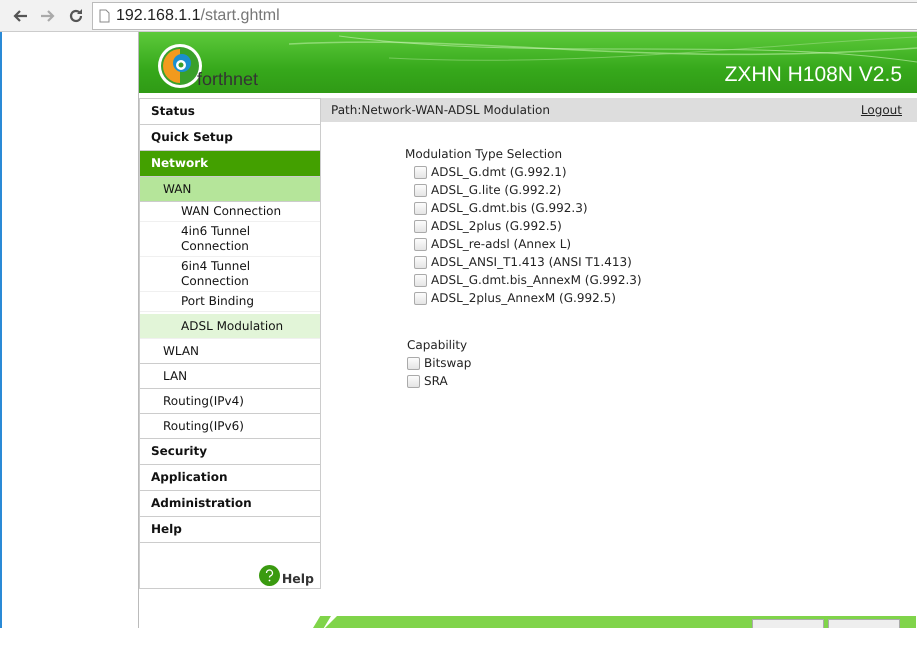 The image size is (917, 669). I want to click on modulation-option: ADSL_re-adsl (Annex L), so click(665, 244).